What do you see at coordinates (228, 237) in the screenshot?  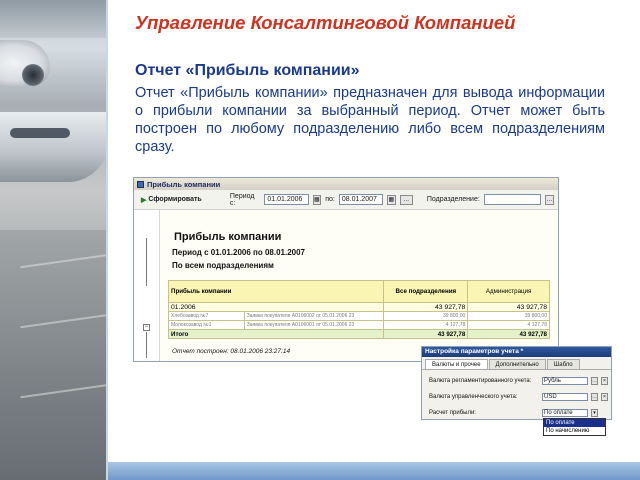 I see `report-heading: Прибыль компании` at bounding box center [228, 237].